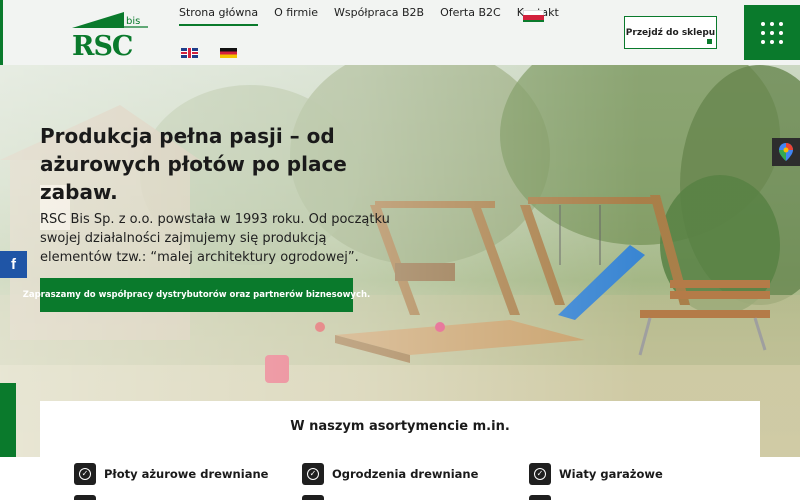  I want to click on facebook-icon: f, so click(13, 264).